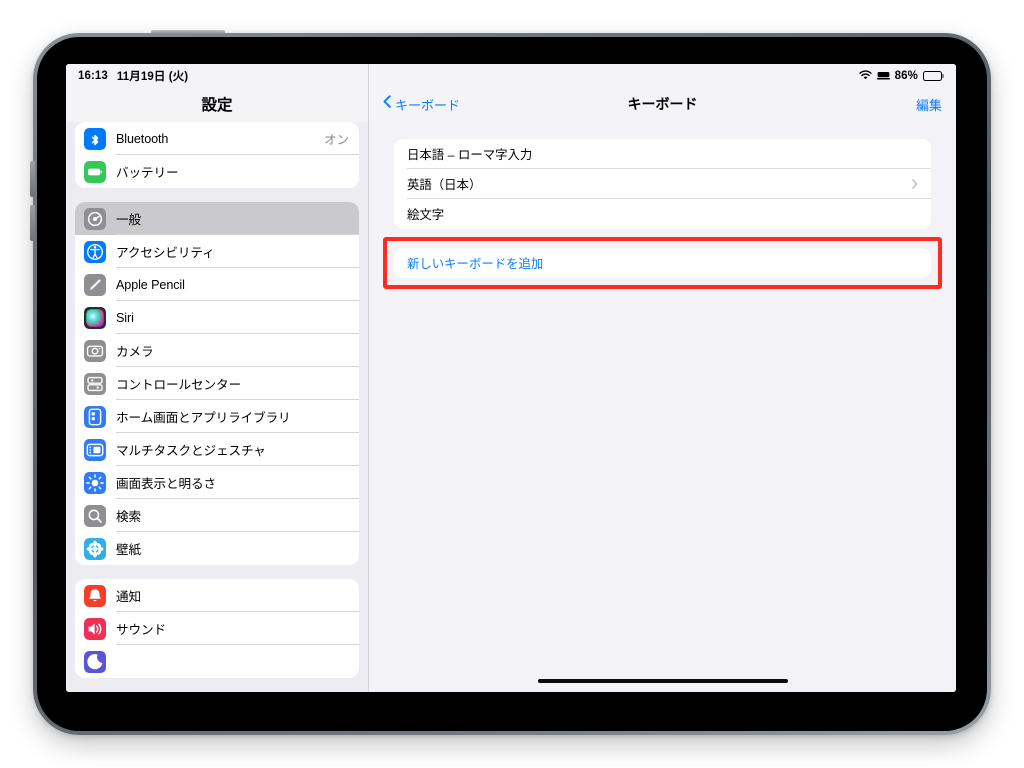 This screenshot has width=1024, height=768. I want to click on search-icon, so click(95, 515).